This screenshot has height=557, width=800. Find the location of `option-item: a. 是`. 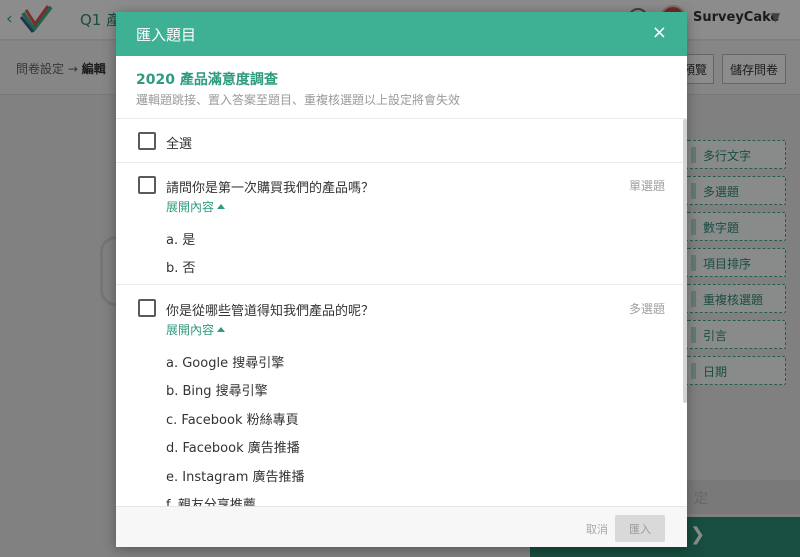

option-item: a. 是 is located at coordinates (181, 240).